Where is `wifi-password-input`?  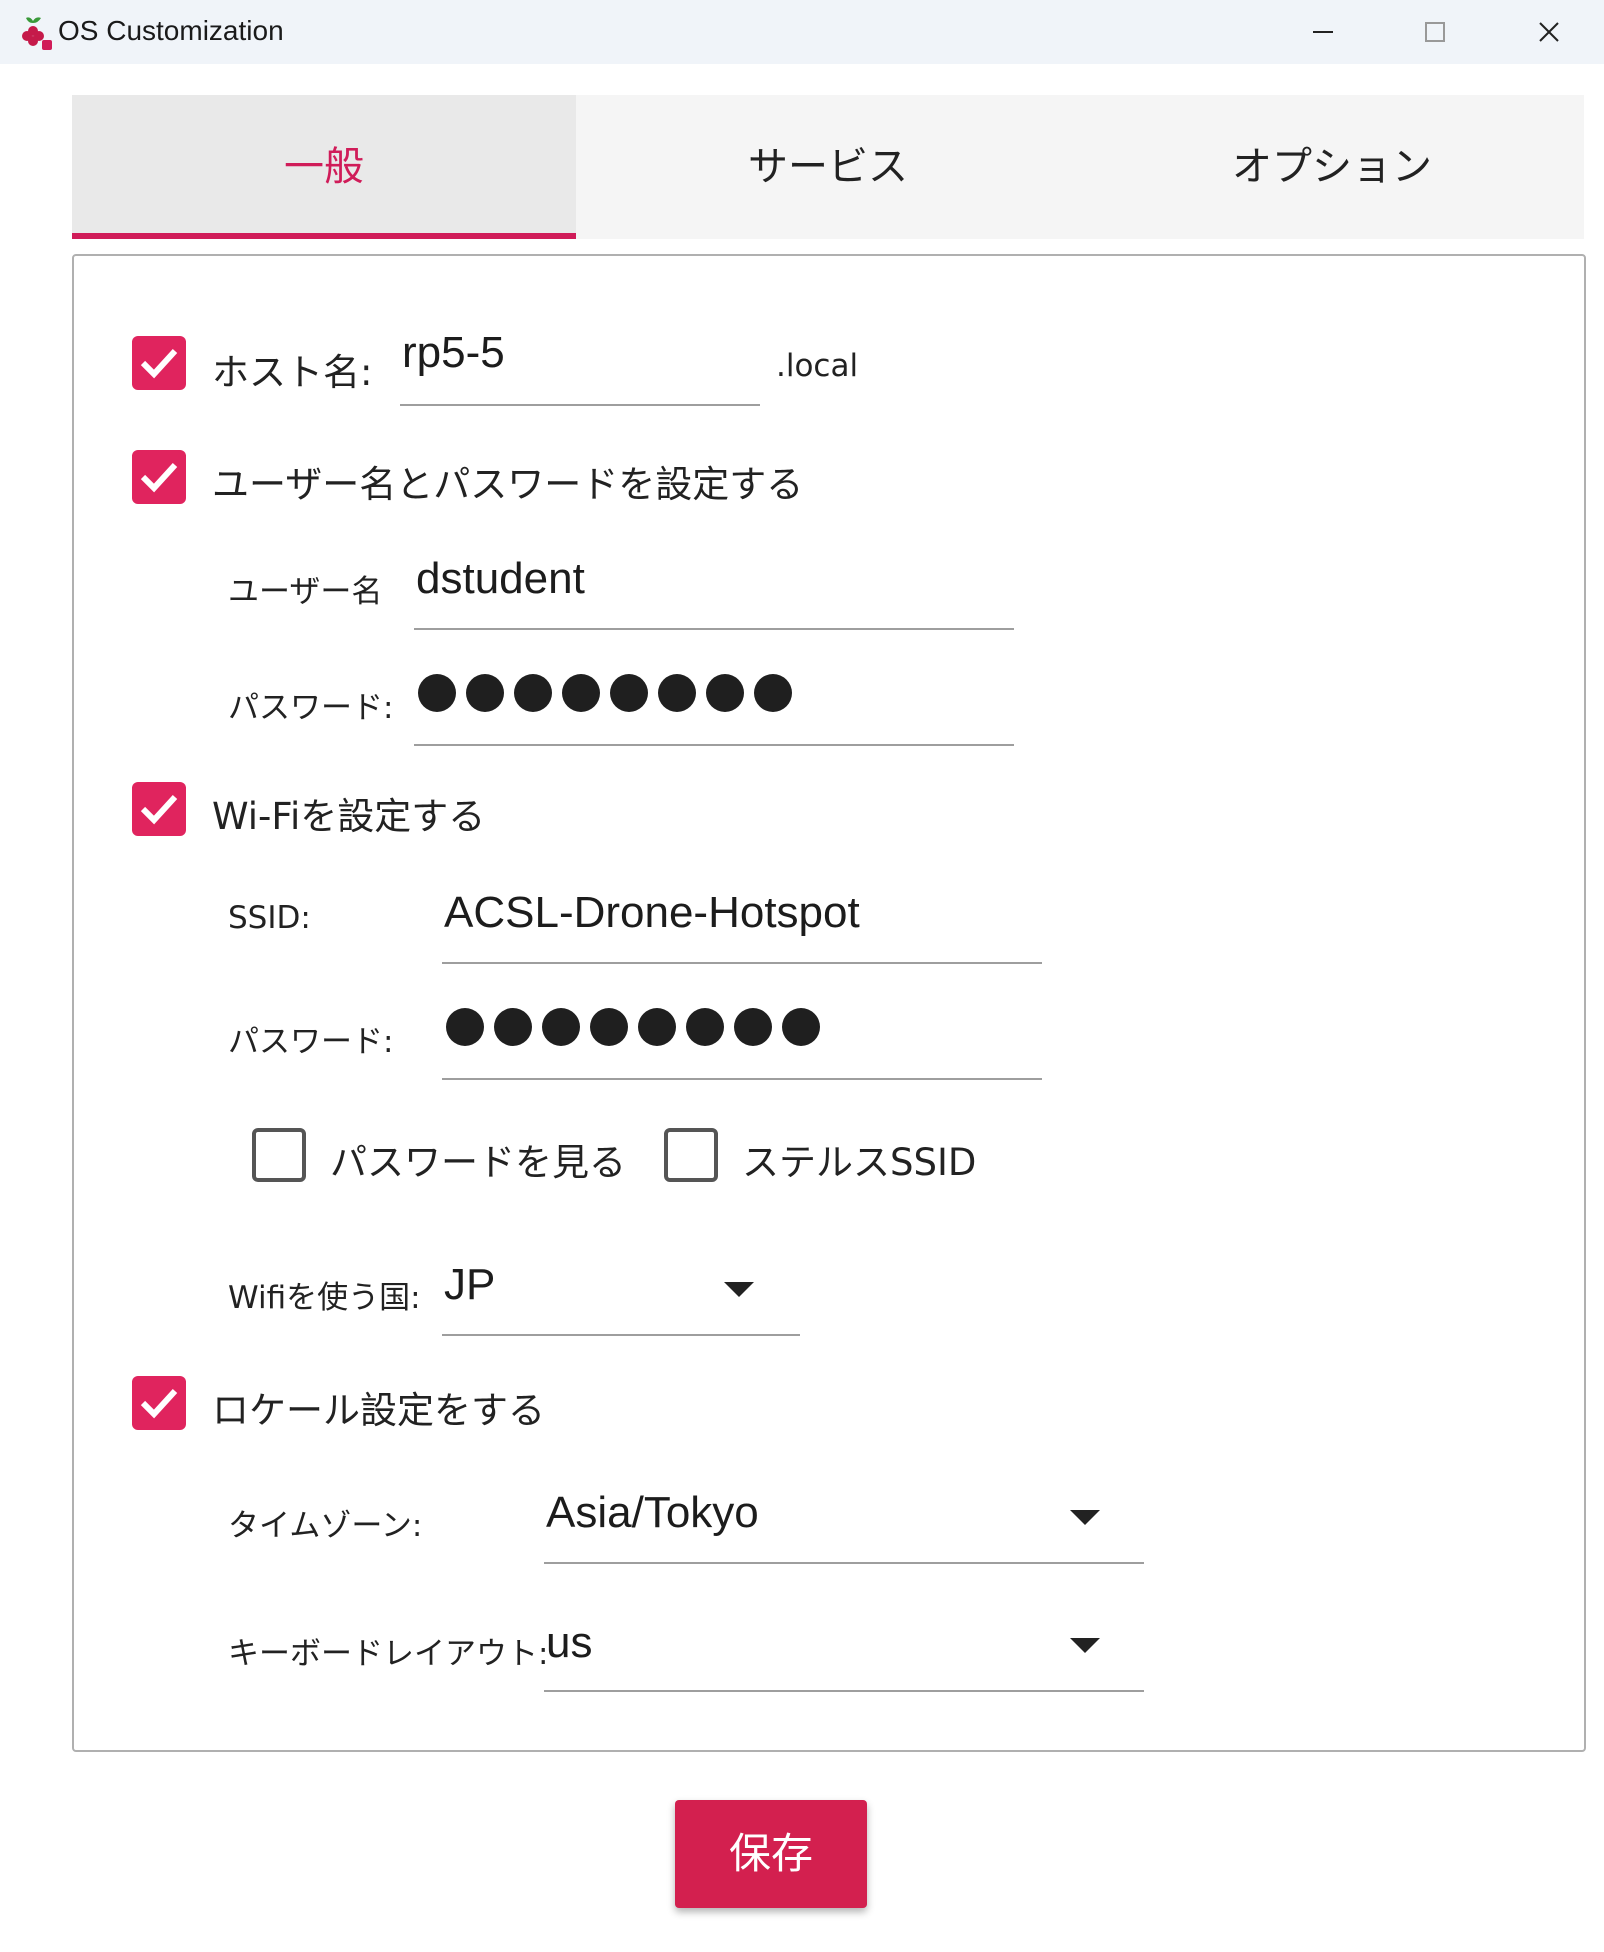 wifi-password-input is located at coordinates (742, 1038).